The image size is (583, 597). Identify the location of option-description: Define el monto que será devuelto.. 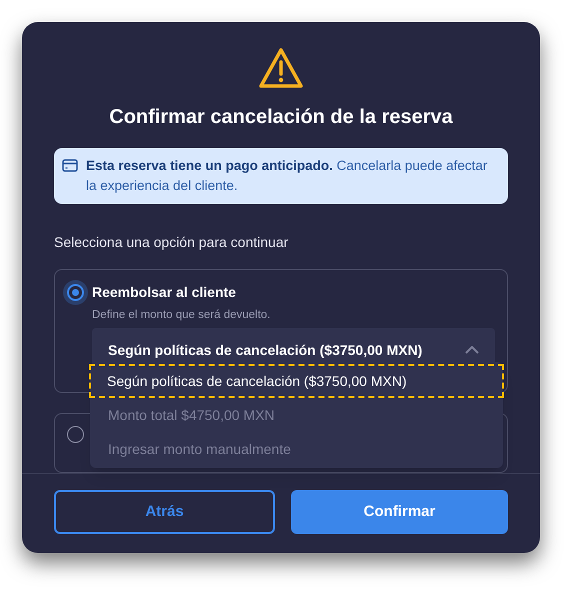
(182, 315).